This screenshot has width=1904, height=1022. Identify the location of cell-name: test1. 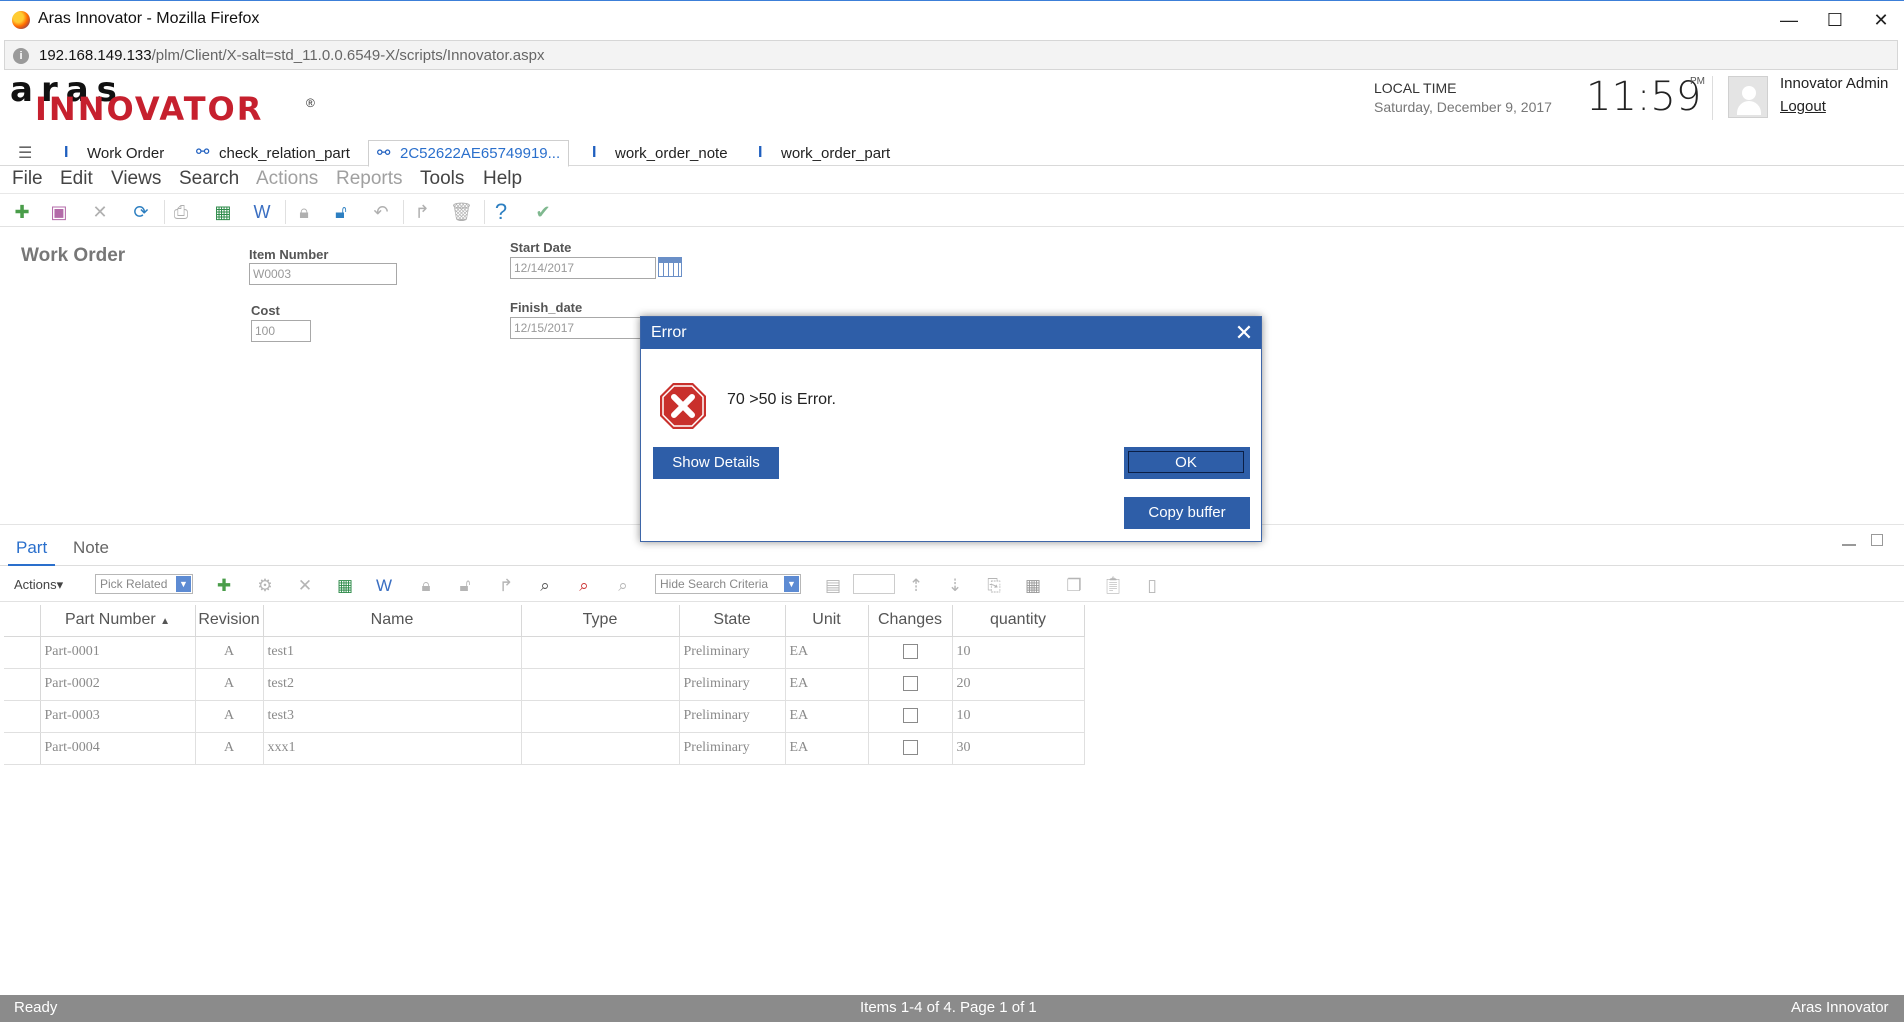
(392, 652).